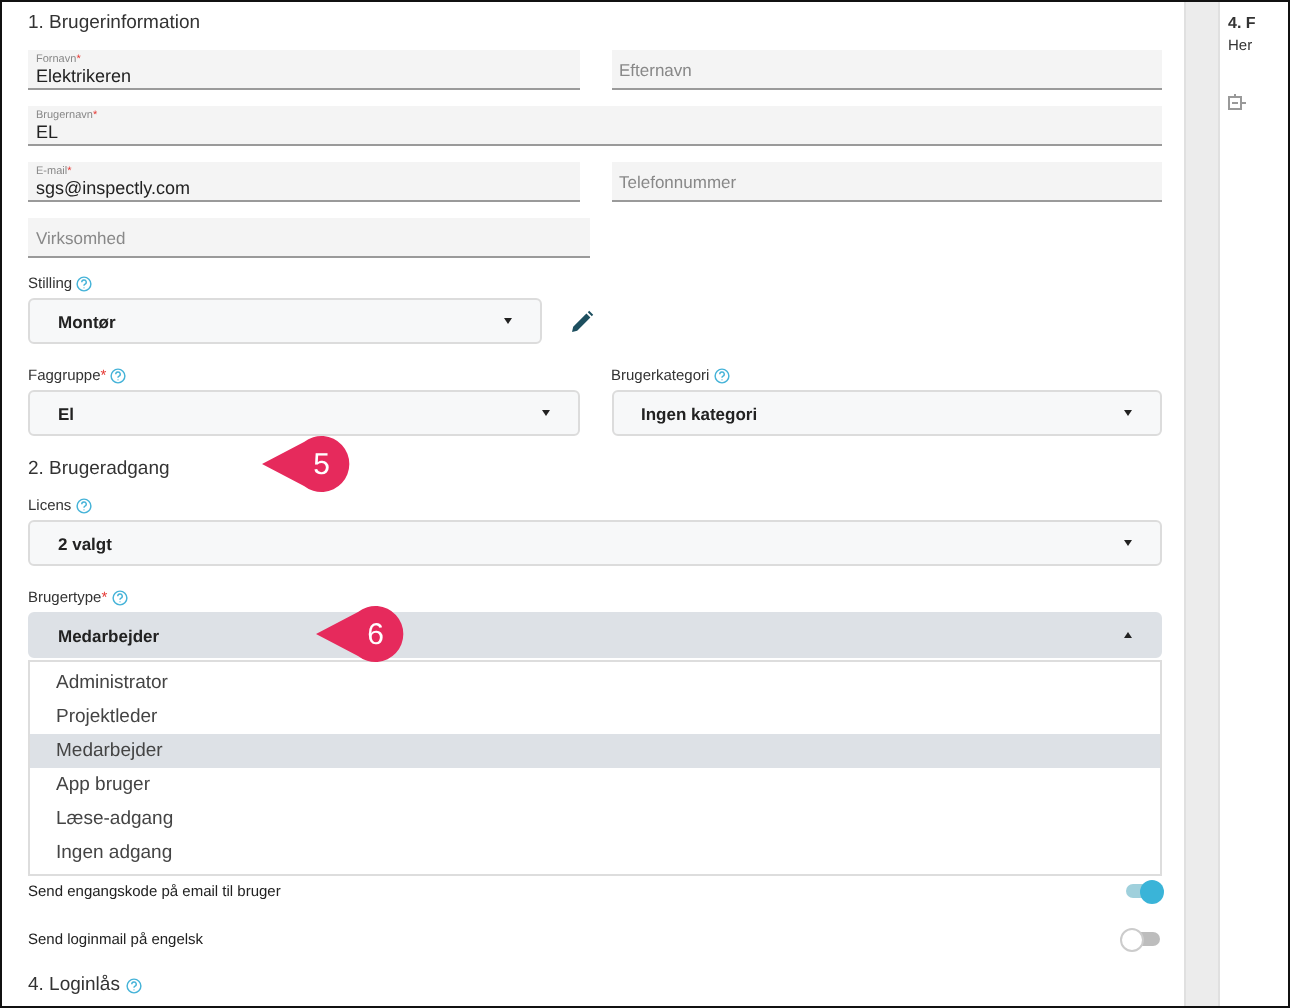 Image resolution: width=1290 pixels, height=1008 pixels. I want to click on section-title: 1. Brugerinformation, so click(114, 23).